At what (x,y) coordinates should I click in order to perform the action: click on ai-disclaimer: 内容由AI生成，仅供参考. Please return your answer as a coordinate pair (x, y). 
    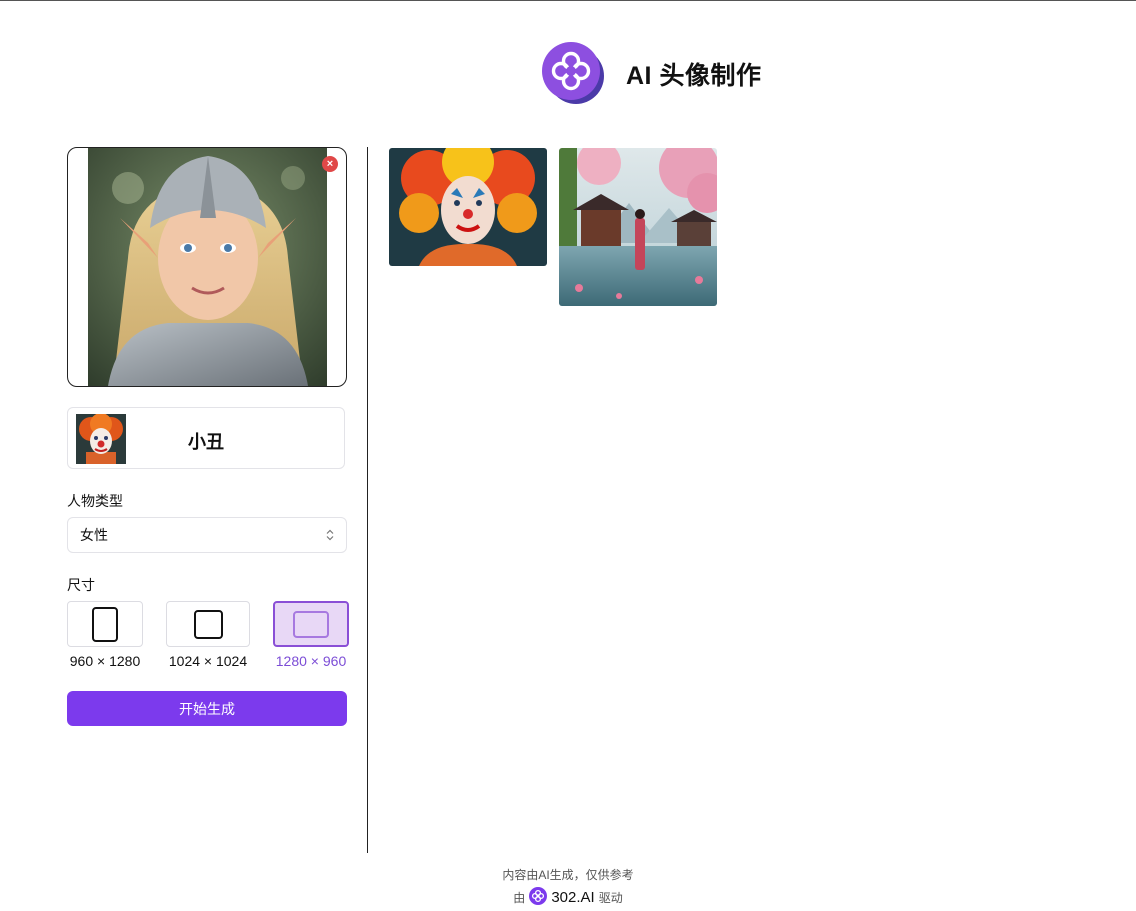
    Looking at the image, I should click on (568, 875).